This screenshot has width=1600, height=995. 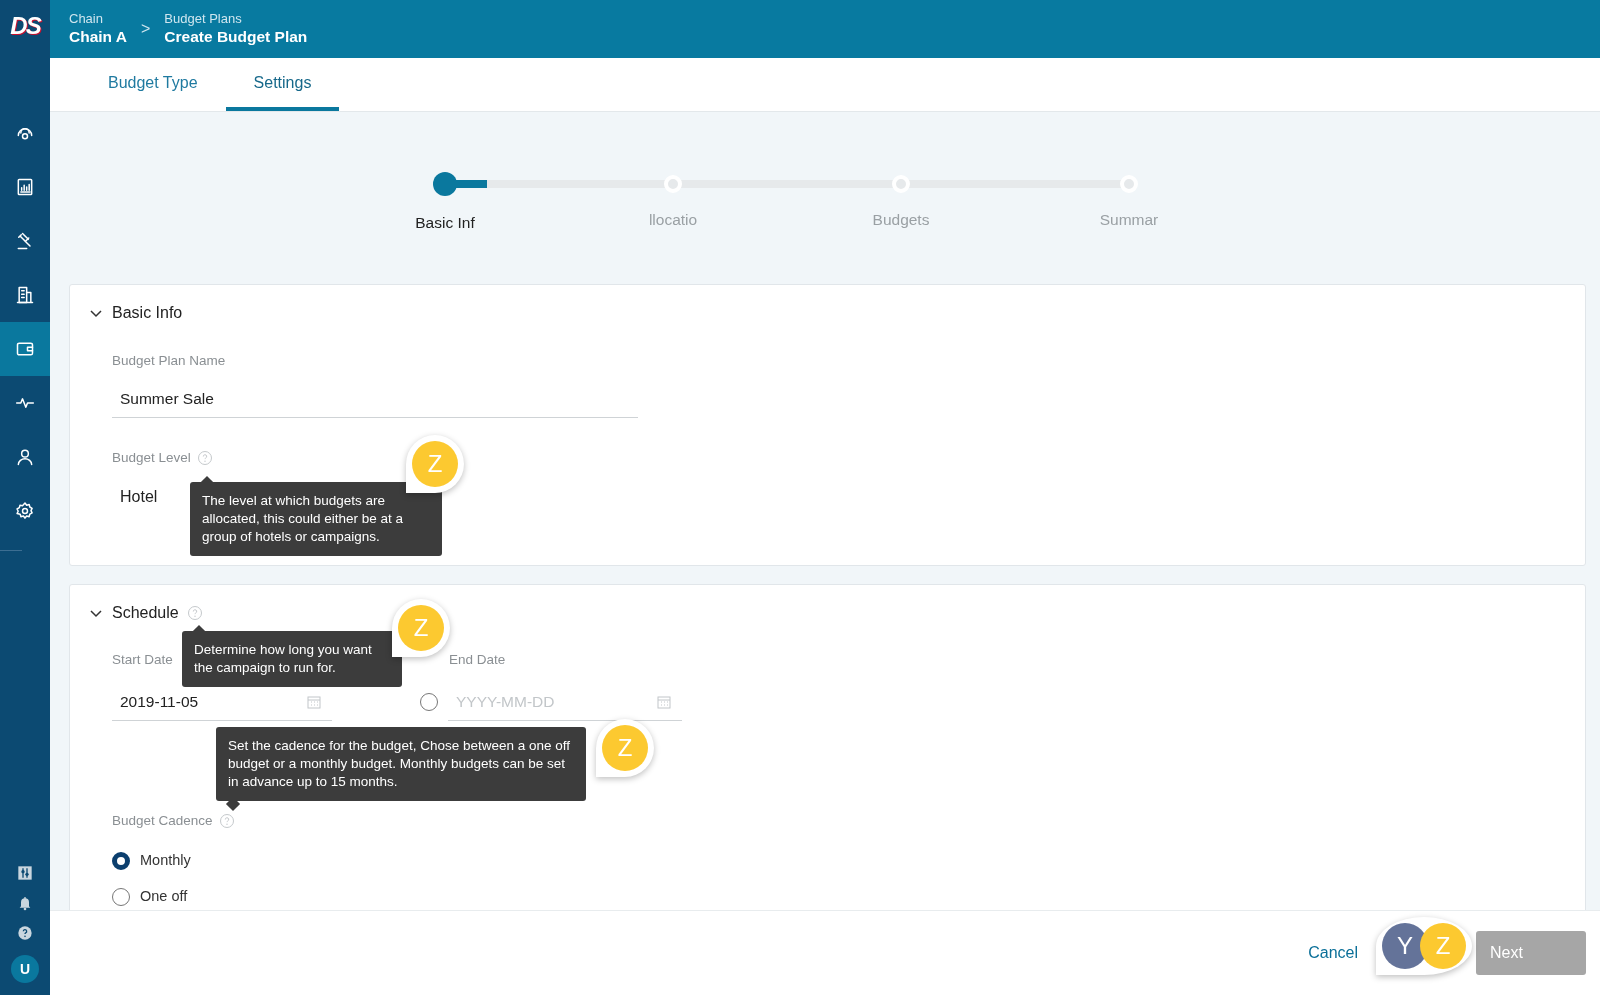 What do you see at coordinates (151, 458) in the screenshot?
I see `field-label: Budget Level` at bounding box center [151, 458].